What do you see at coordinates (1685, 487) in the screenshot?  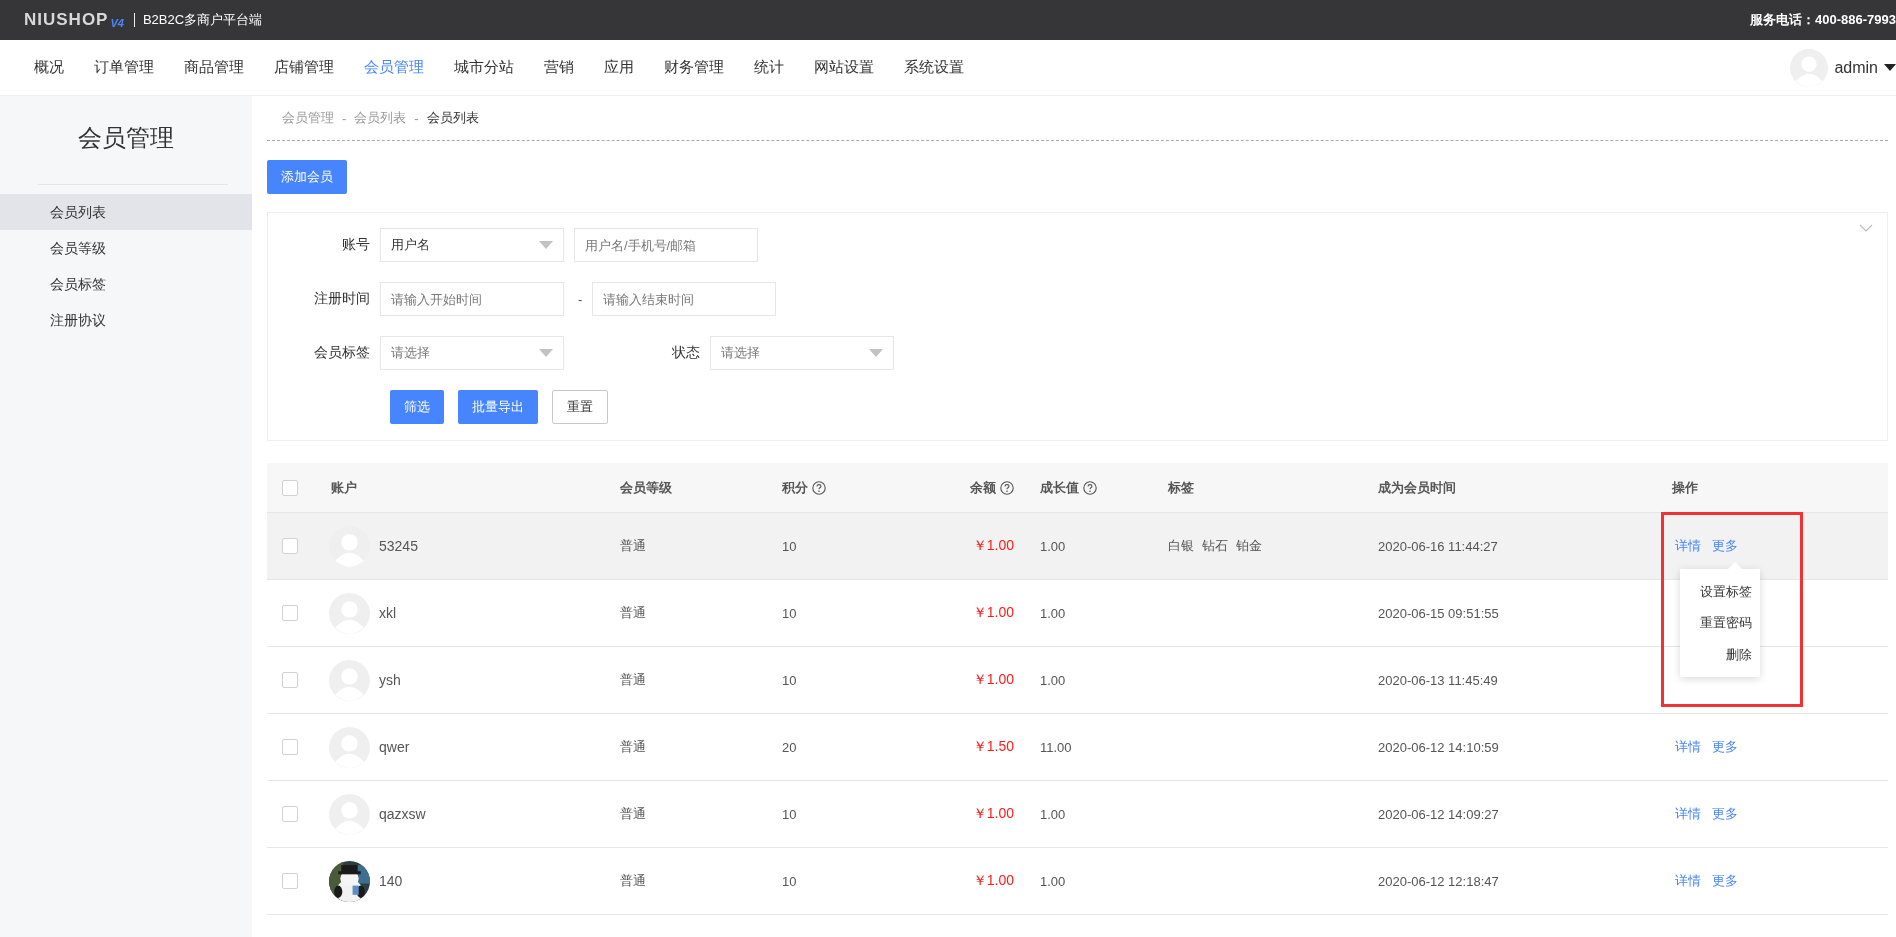 I see `column-header: 操作` at bounding box center [1685, 487].